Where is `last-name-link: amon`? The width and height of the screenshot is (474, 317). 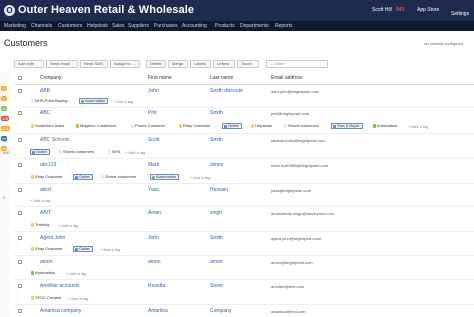 last-name-link: amon is located at coordinates (216, 262).